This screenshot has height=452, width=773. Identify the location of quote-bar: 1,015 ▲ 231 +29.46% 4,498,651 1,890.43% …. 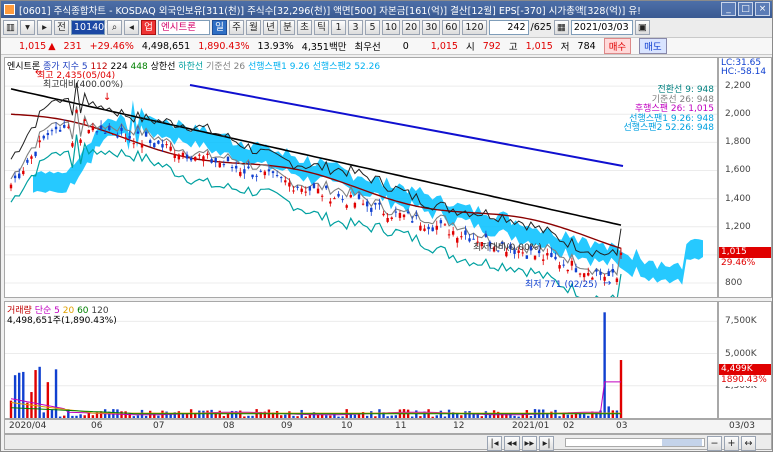
(386, 46).